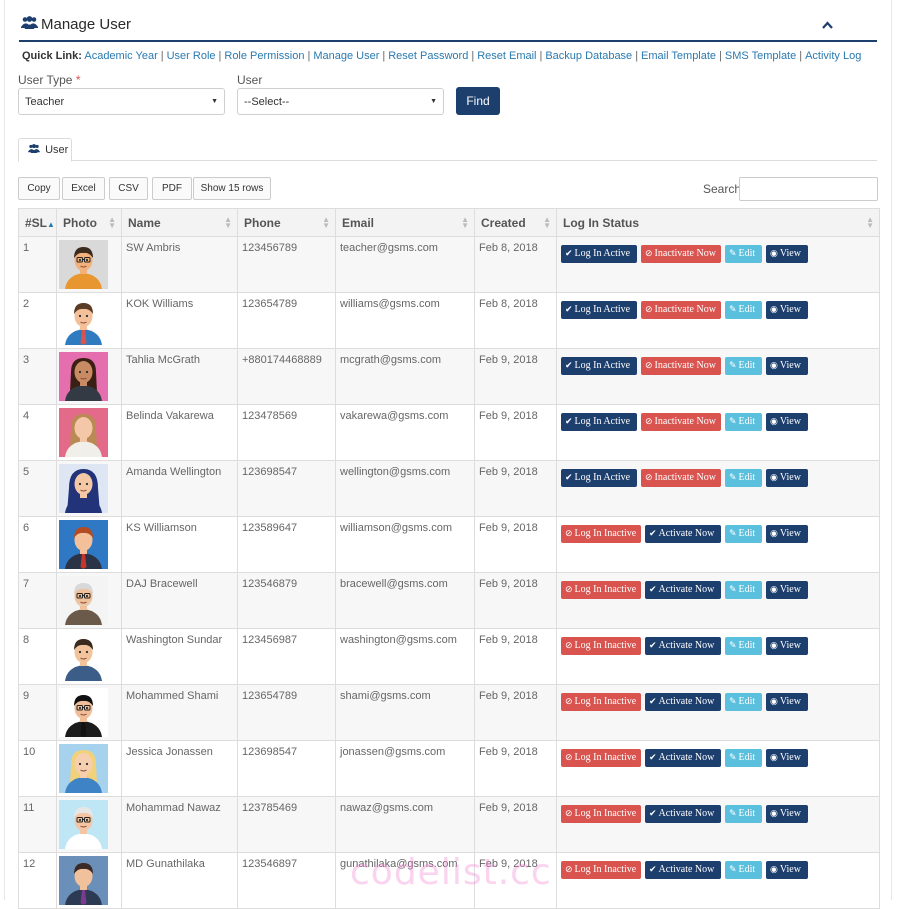  Describe the element at coordinates (45, 150) in the screenshot. I see `tab-user: User` at that location.